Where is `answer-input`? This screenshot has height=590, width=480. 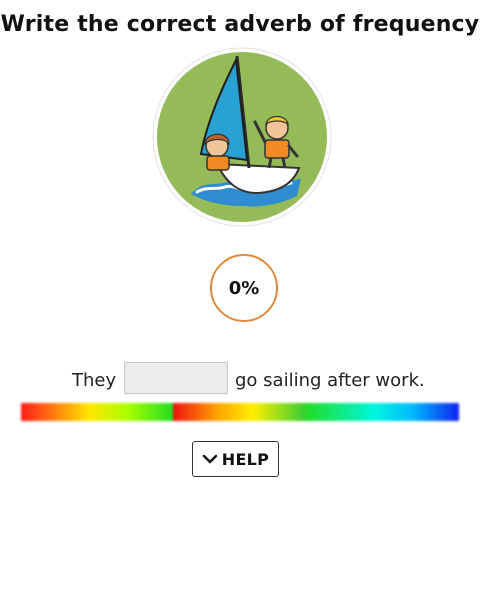
answer-input is located at coordinates (176, 378).